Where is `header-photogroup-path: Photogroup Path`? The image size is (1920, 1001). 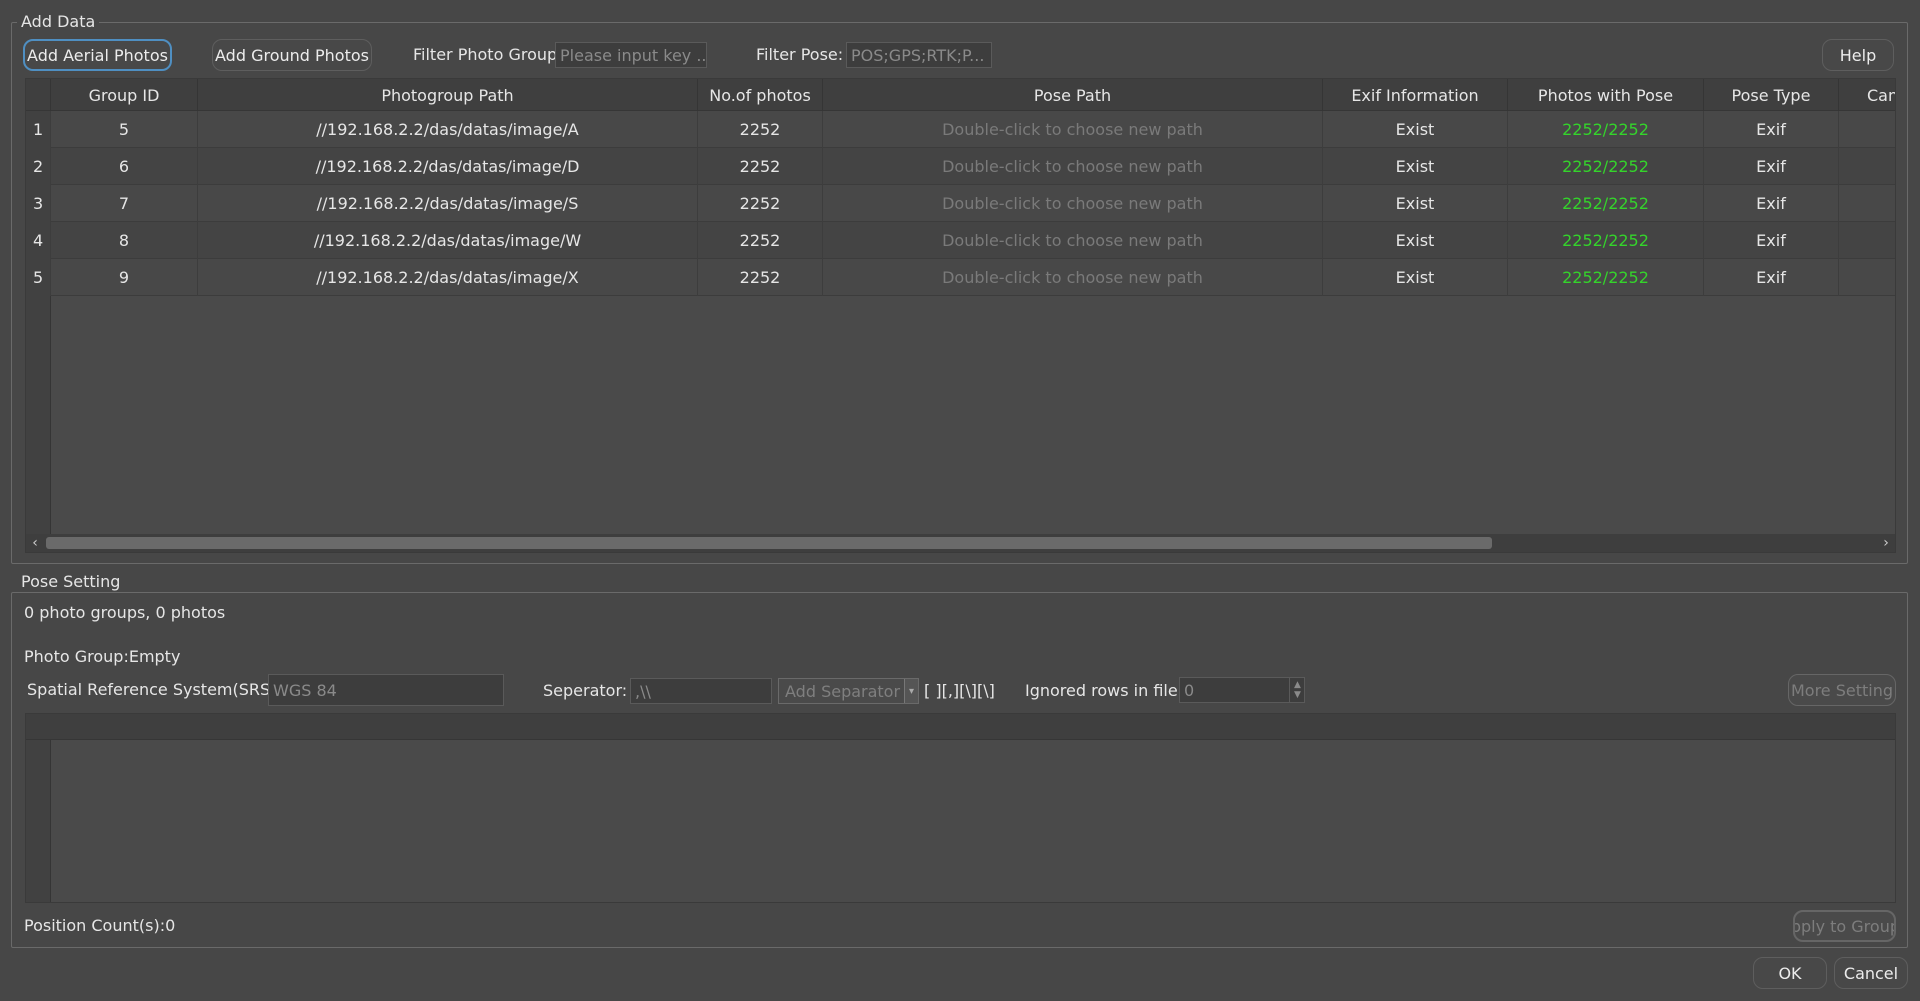 header-photogroup-path: Photogroup Path is located at coordinates (448, 95).